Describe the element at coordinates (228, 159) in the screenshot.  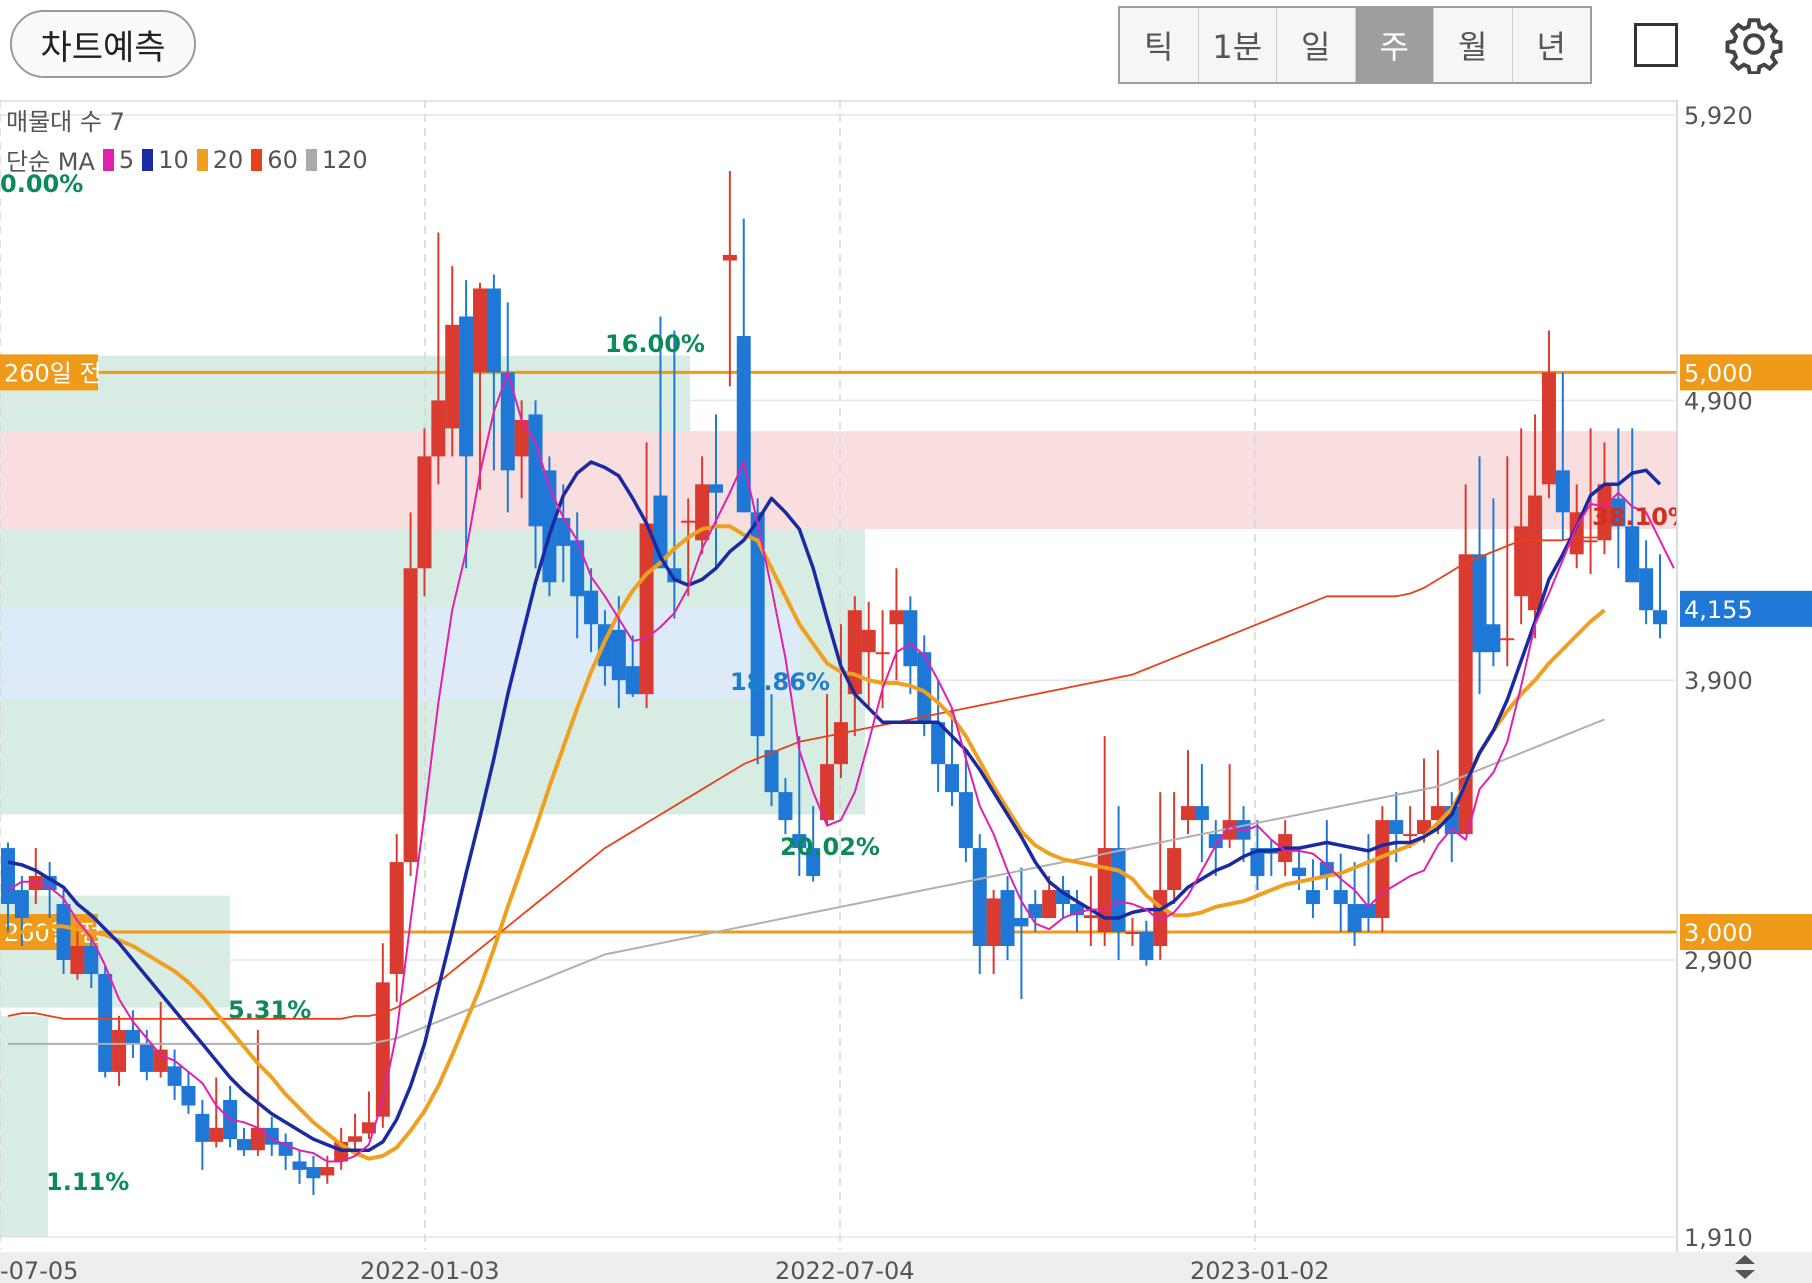
I see `ma20-label: 20` at that location.